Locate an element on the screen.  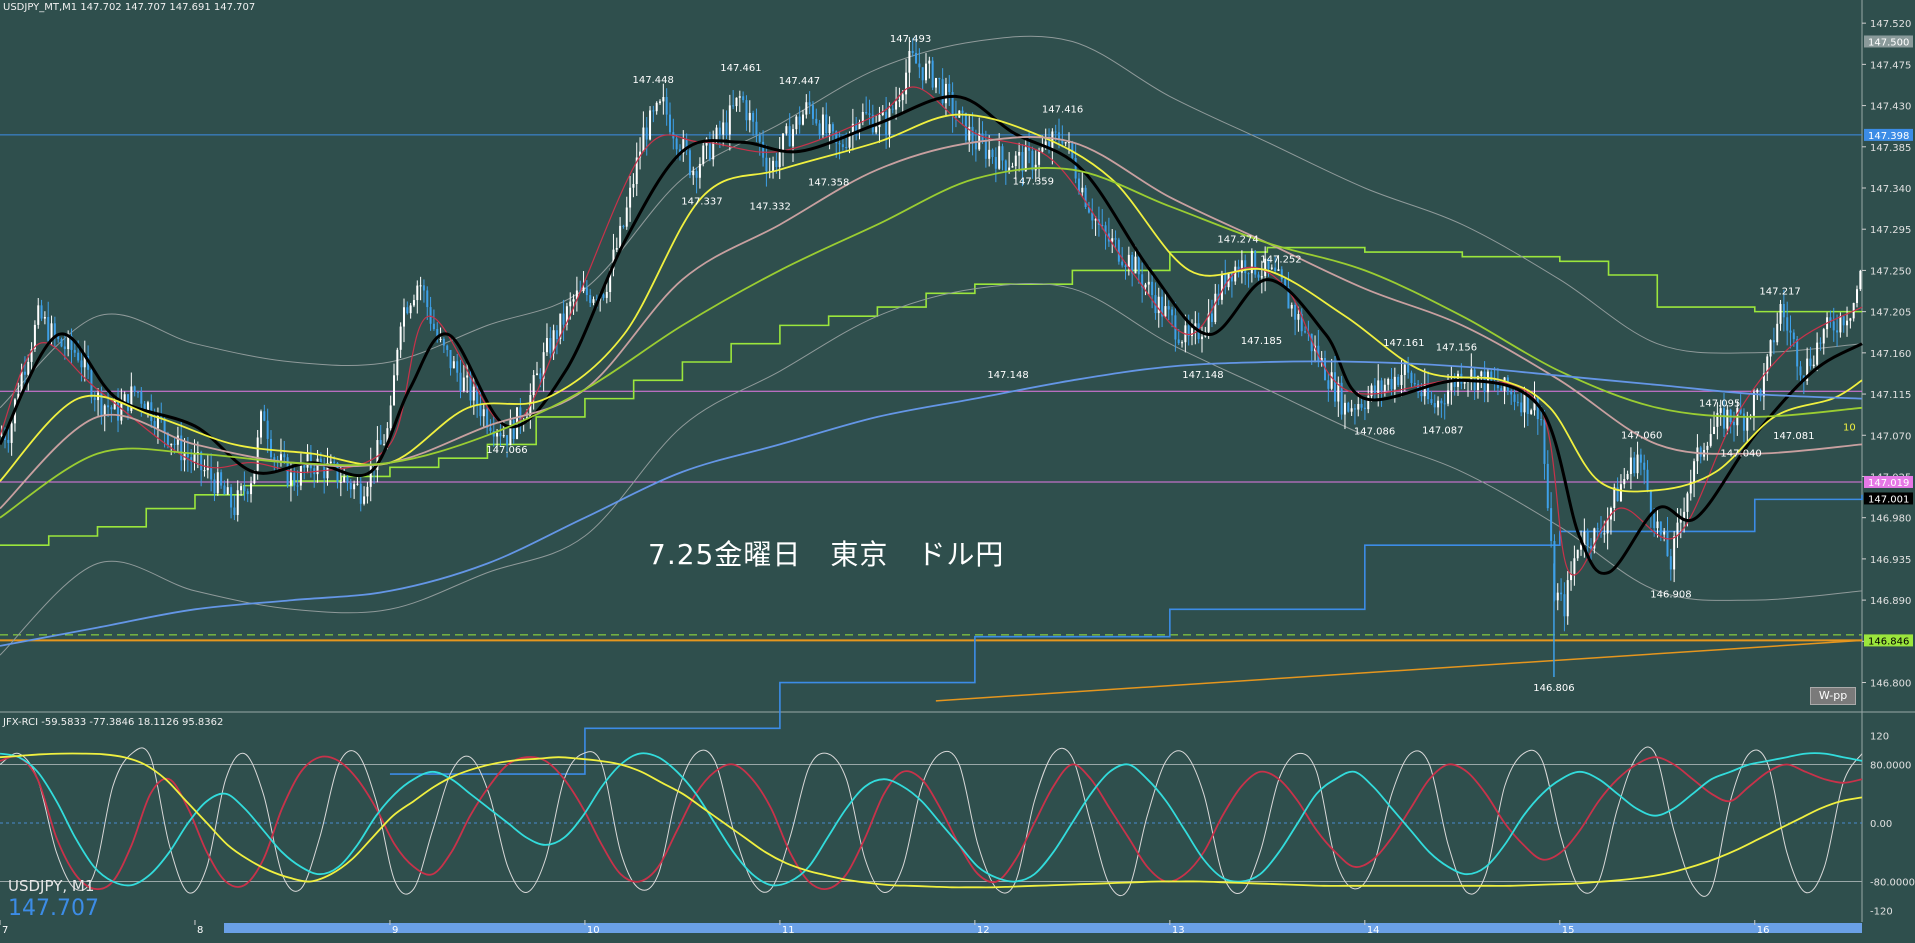
price-annotation: 147.040 is located at coordinates (1740, 454).